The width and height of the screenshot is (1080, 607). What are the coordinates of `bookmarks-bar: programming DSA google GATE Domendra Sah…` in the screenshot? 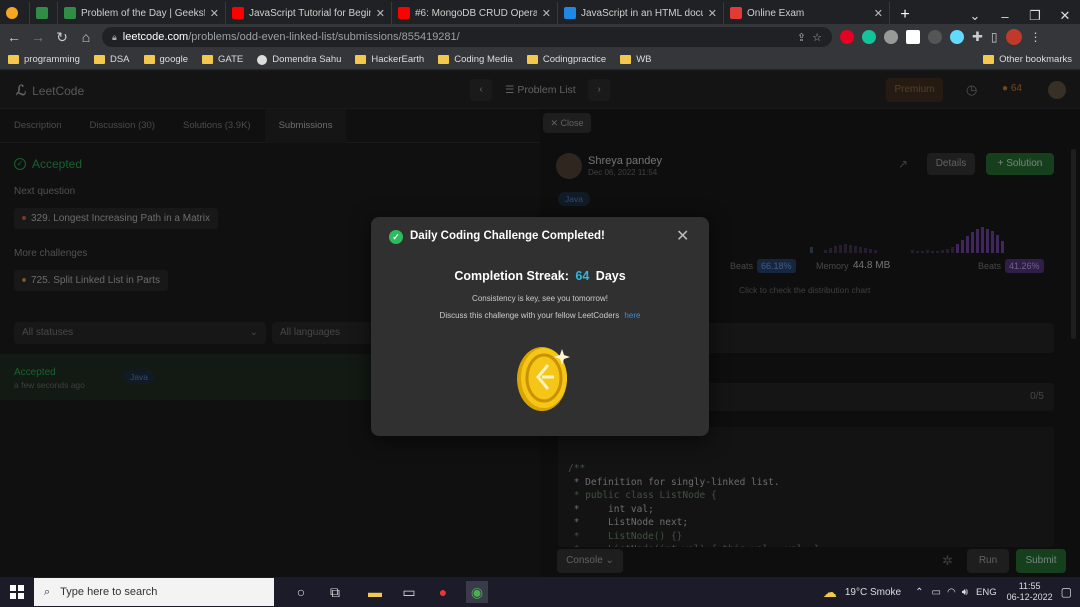 It's located at (540, 60).